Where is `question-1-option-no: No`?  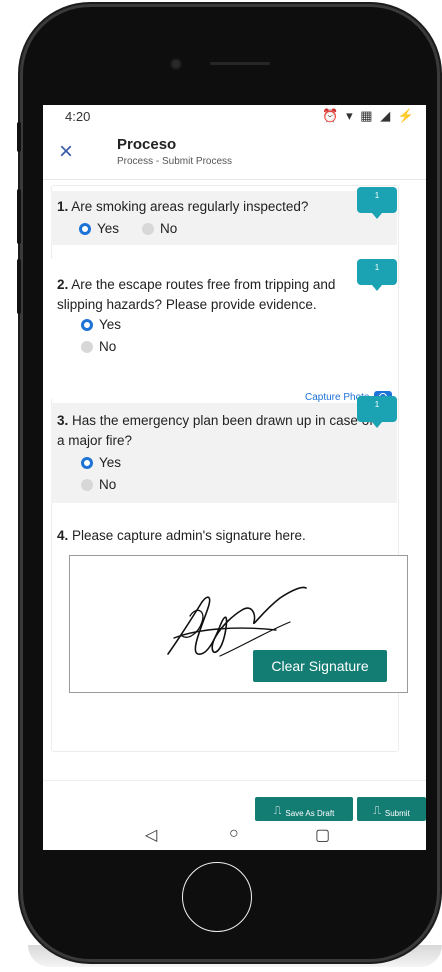 question-1-option-no: No is located at coordinates (159, 228).